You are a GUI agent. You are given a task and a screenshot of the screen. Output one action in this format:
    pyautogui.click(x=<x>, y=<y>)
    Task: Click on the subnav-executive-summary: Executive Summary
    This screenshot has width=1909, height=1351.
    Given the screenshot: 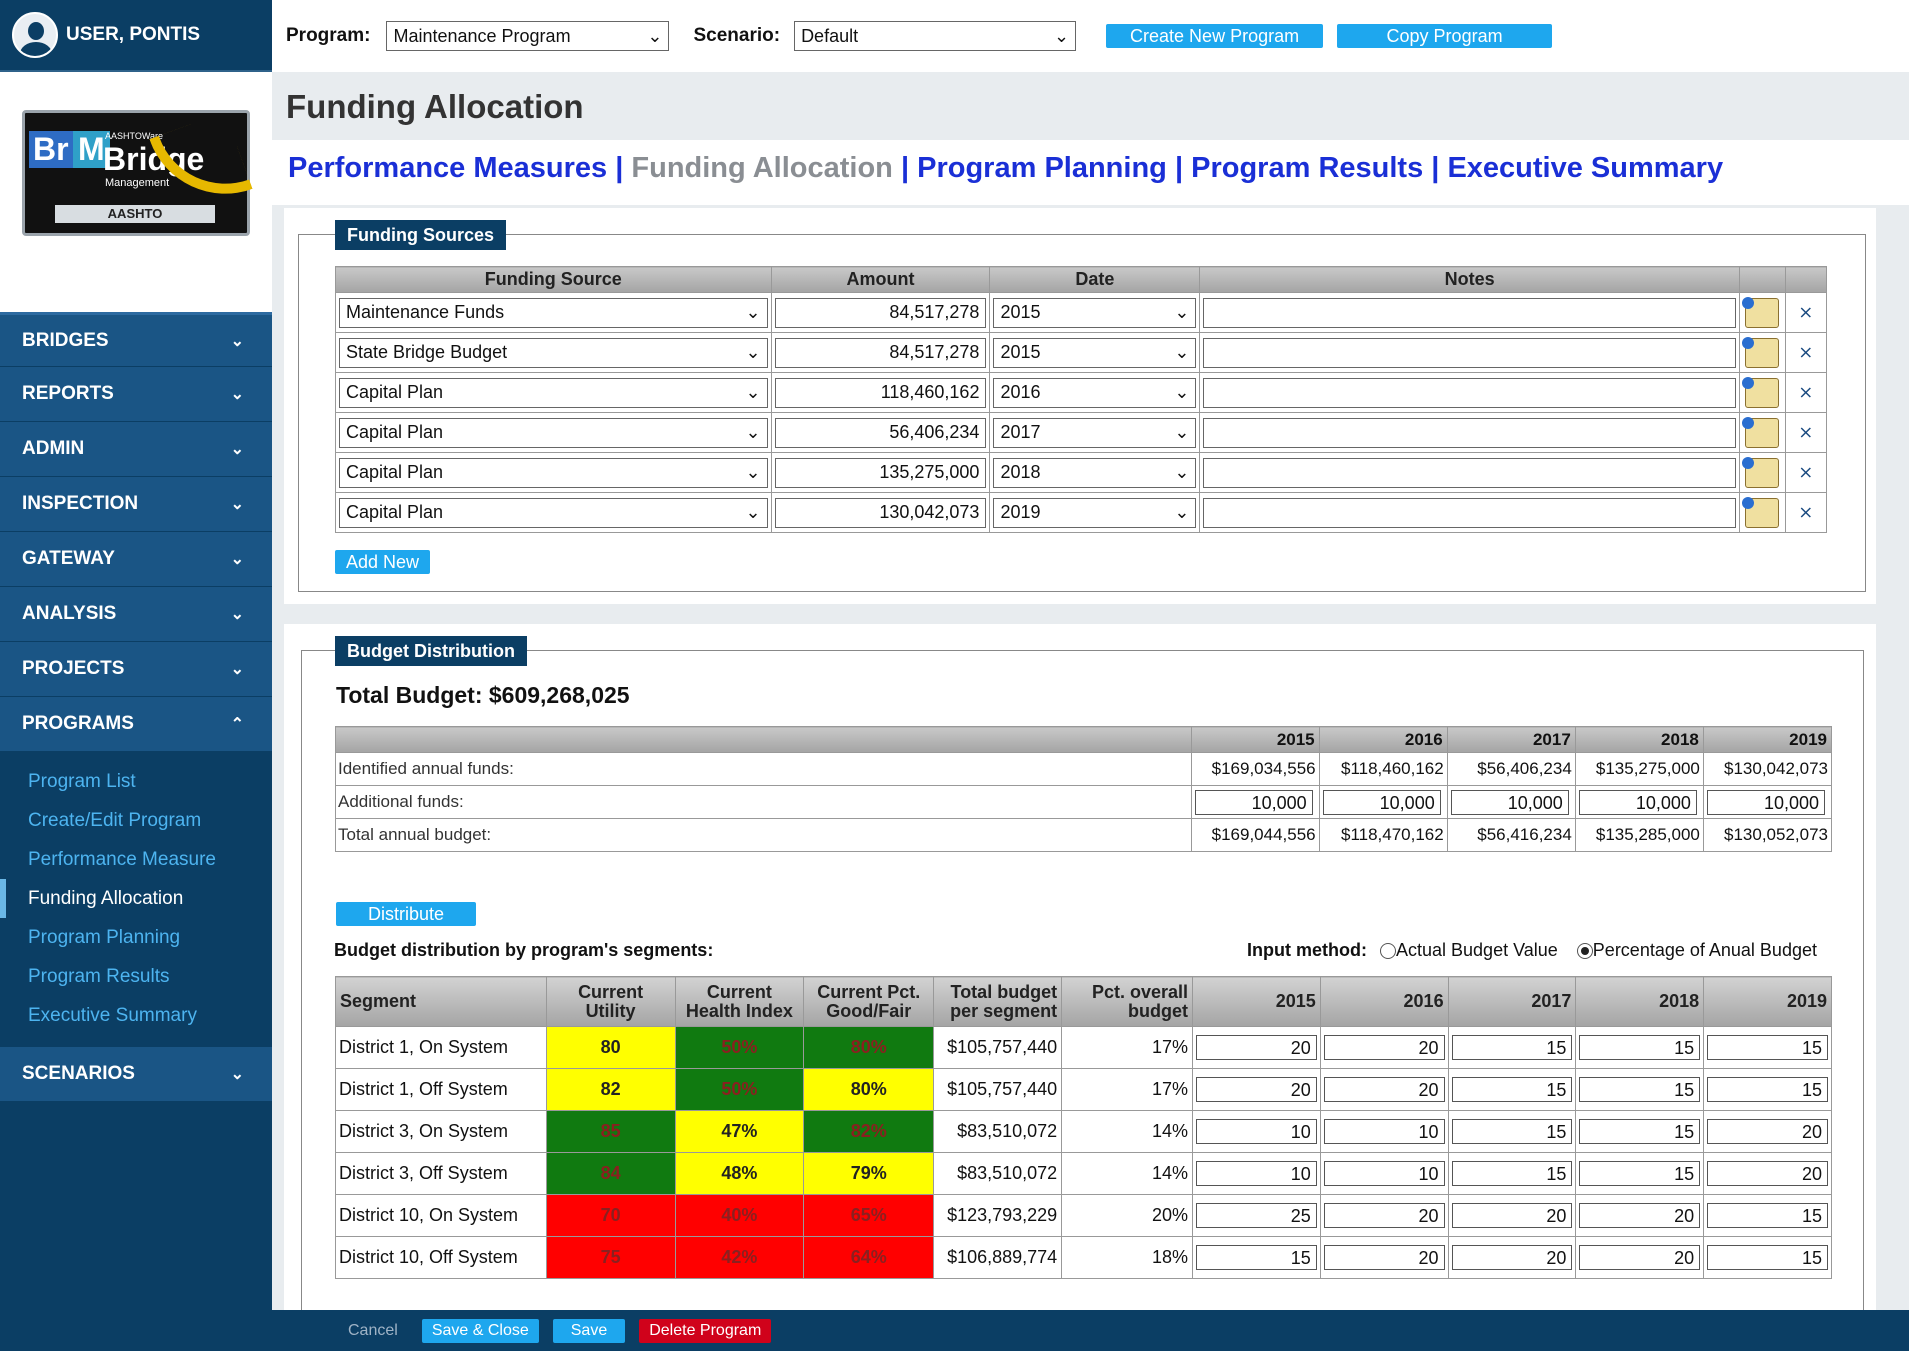 What is the action you would take?
    pyautogui.click(x=1585, y=168)
    